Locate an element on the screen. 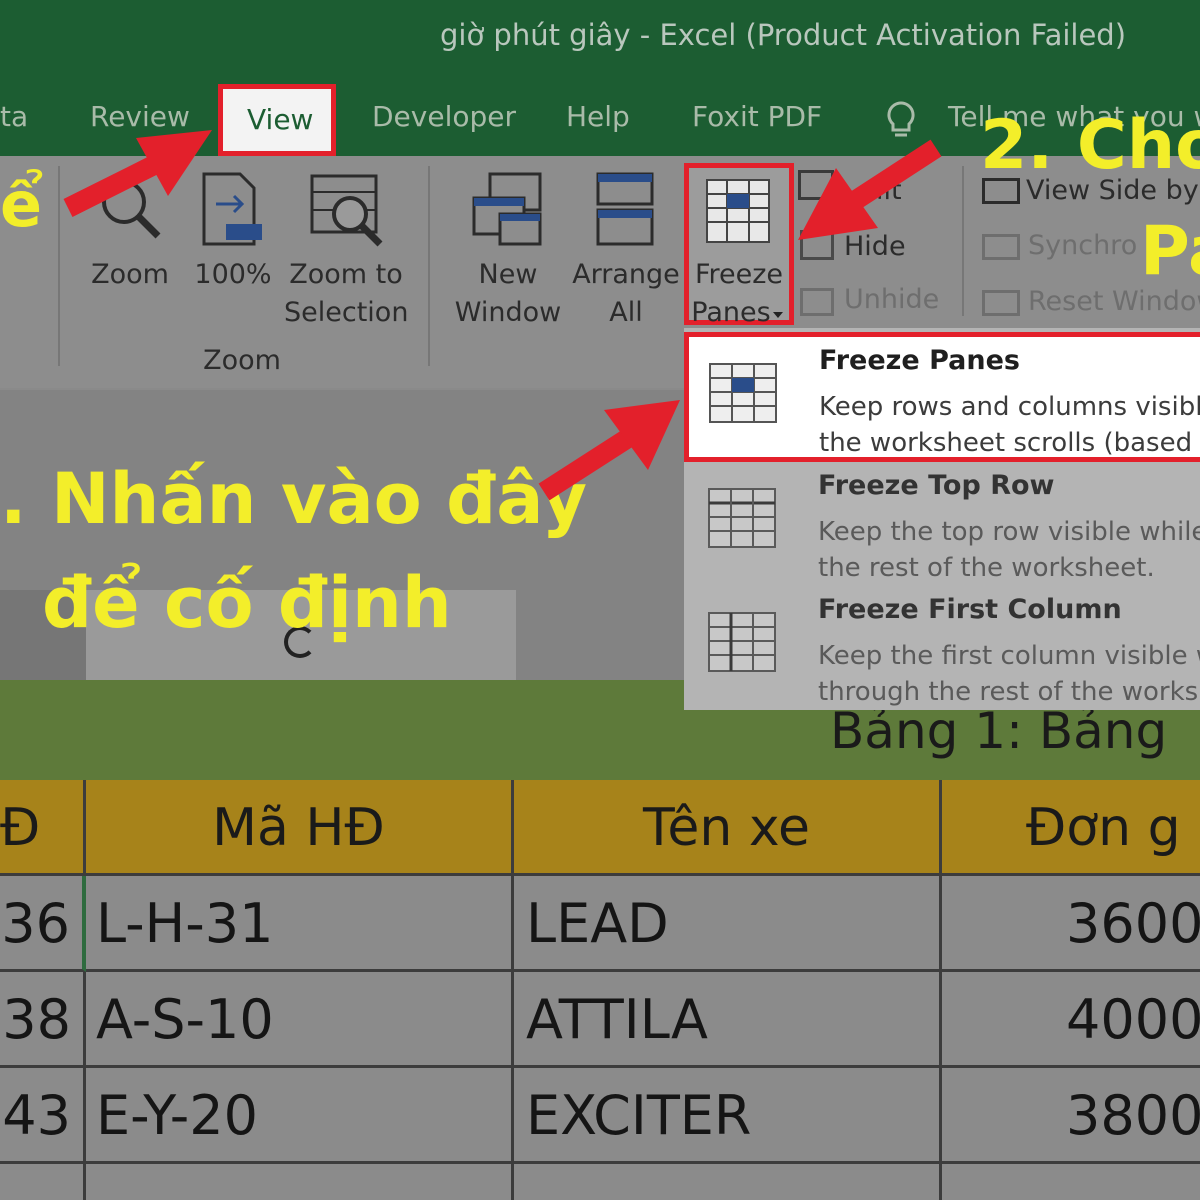 The image size is (1200, 1200). table-cell: 3800 is located at coordinates (1071, 1116).